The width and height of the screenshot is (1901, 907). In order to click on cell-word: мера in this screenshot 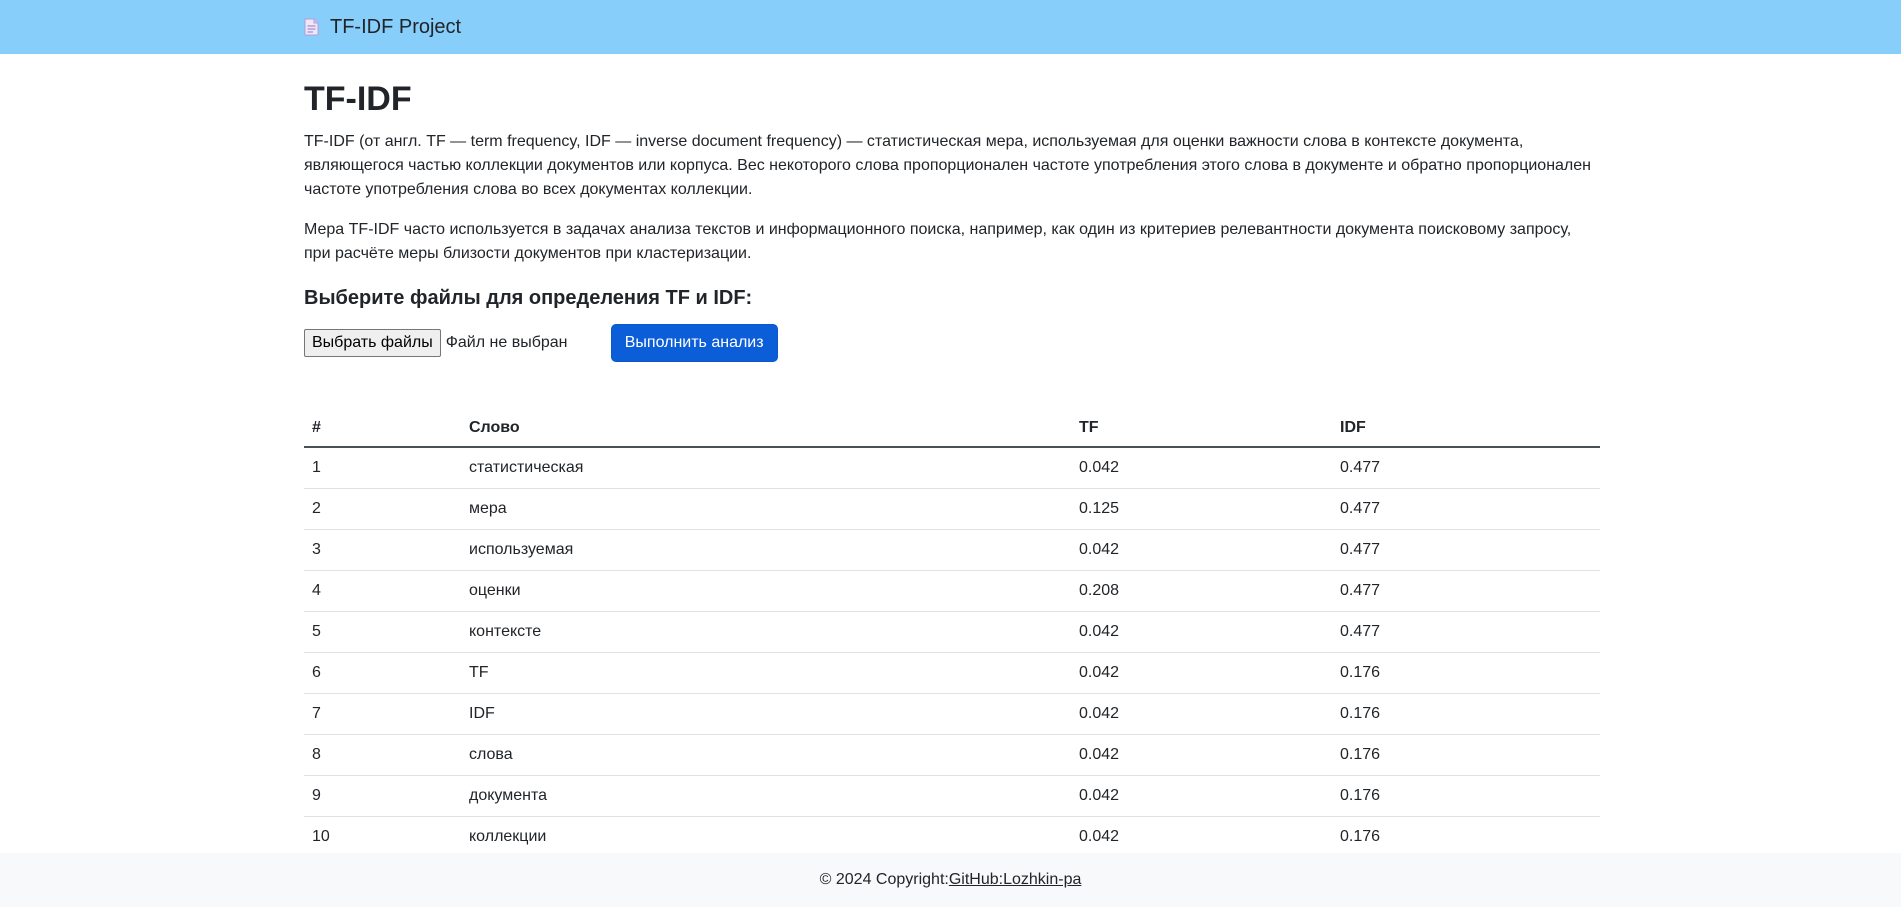, I will do `click(766, 509)`.